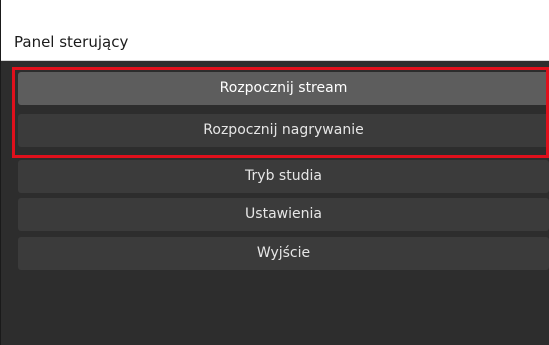 Image resolution: width=549 pixels, height=345 pixels. I want to click on studio-mode-button: Tryb studia, so click(283, 176).